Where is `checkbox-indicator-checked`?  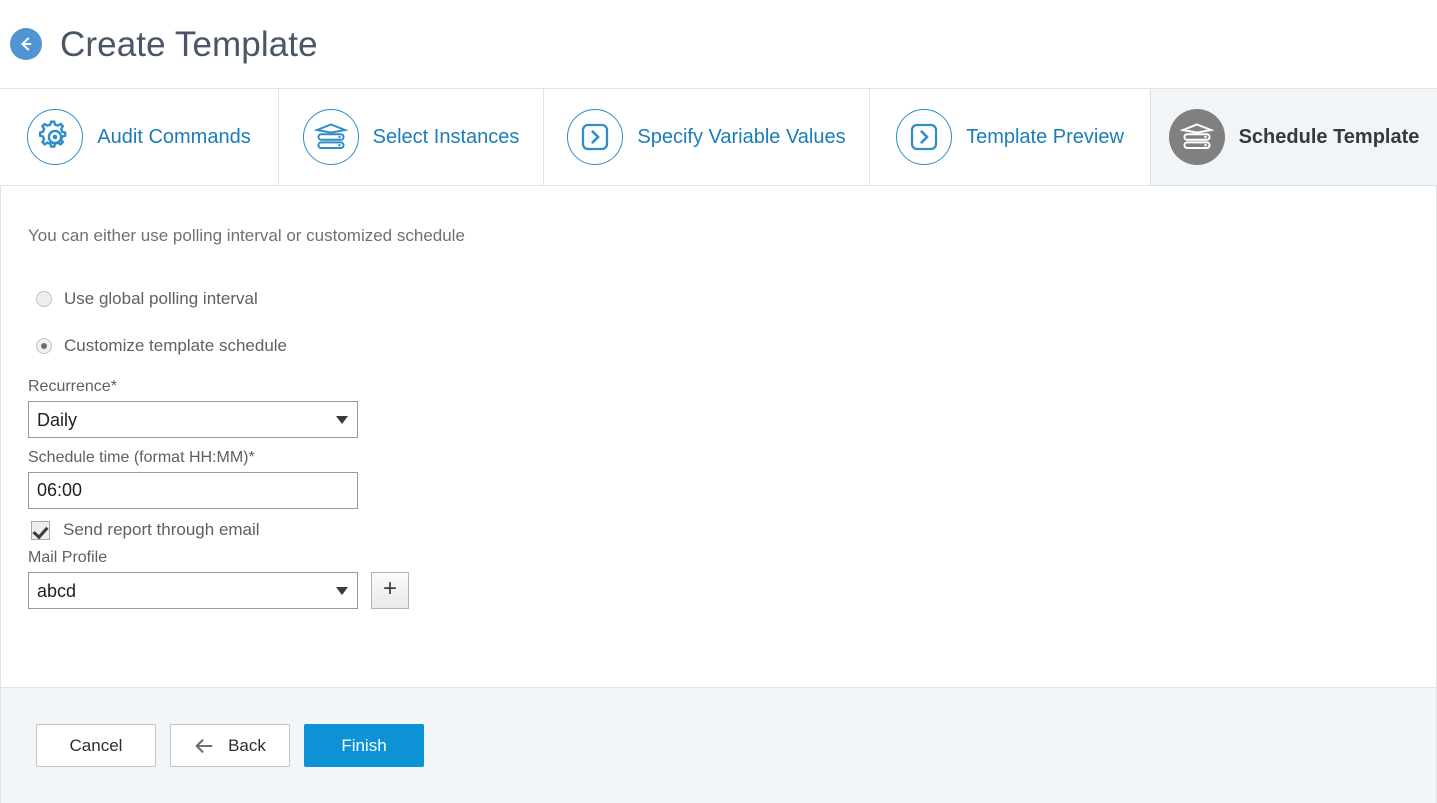 checkbox-indicator-checked is located at coordinates (40, 530).